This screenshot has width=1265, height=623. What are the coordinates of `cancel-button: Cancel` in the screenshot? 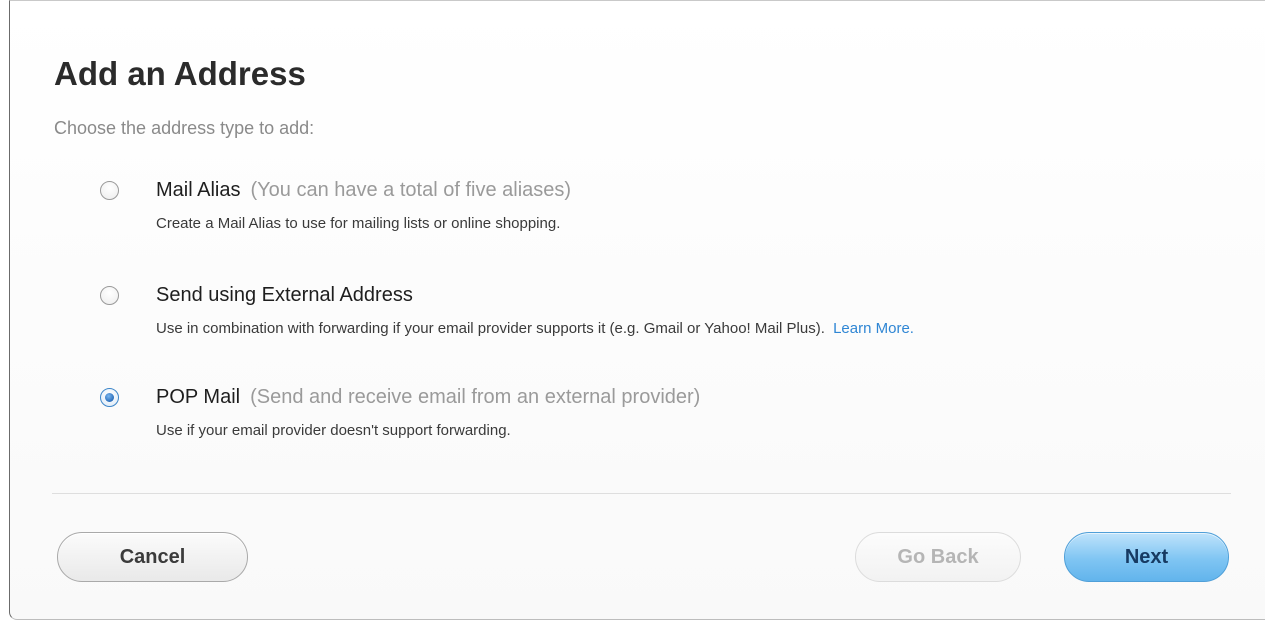 It's located at (152, 557).